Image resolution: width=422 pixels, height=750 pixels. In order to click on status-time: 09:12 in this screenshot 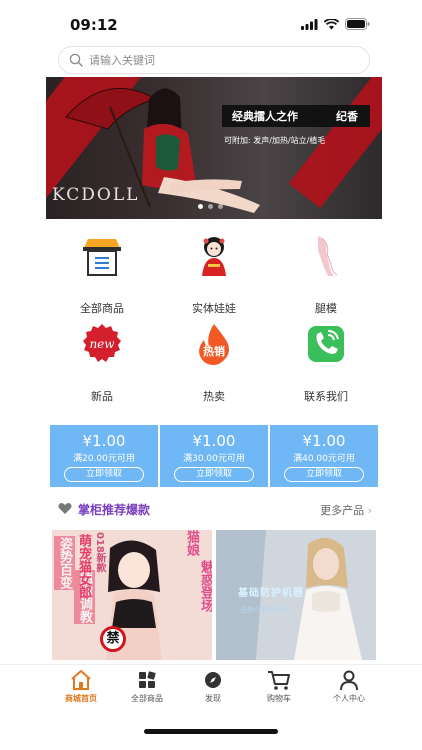, I will do `click(94, 25)`.